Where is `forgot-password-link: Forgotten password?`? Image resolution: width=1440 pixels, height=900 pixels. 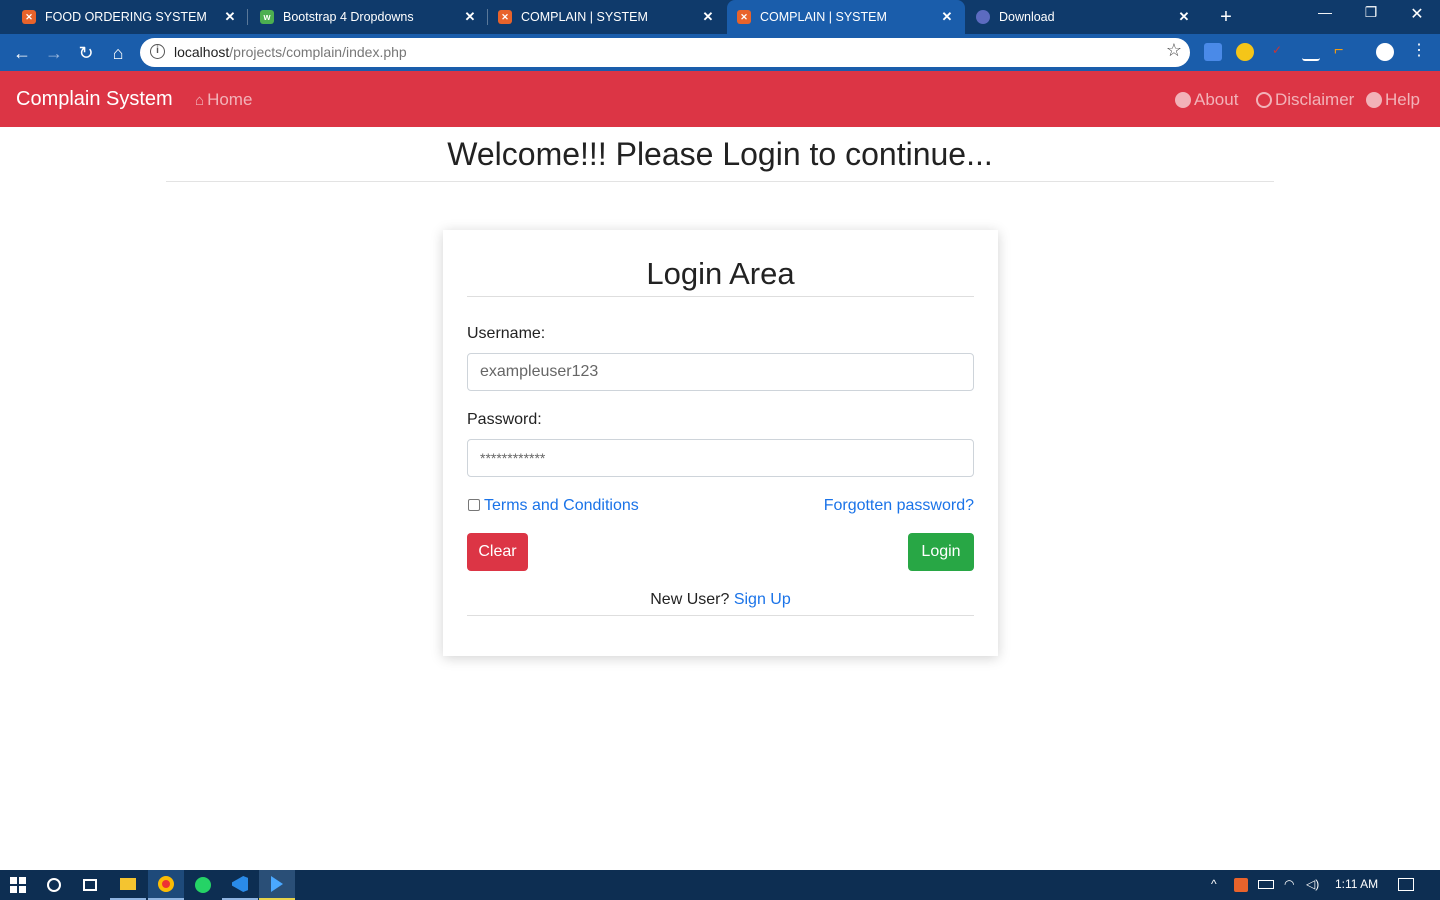 forgot-password-link: Forgotten password? is located at coordinates (899, 506).